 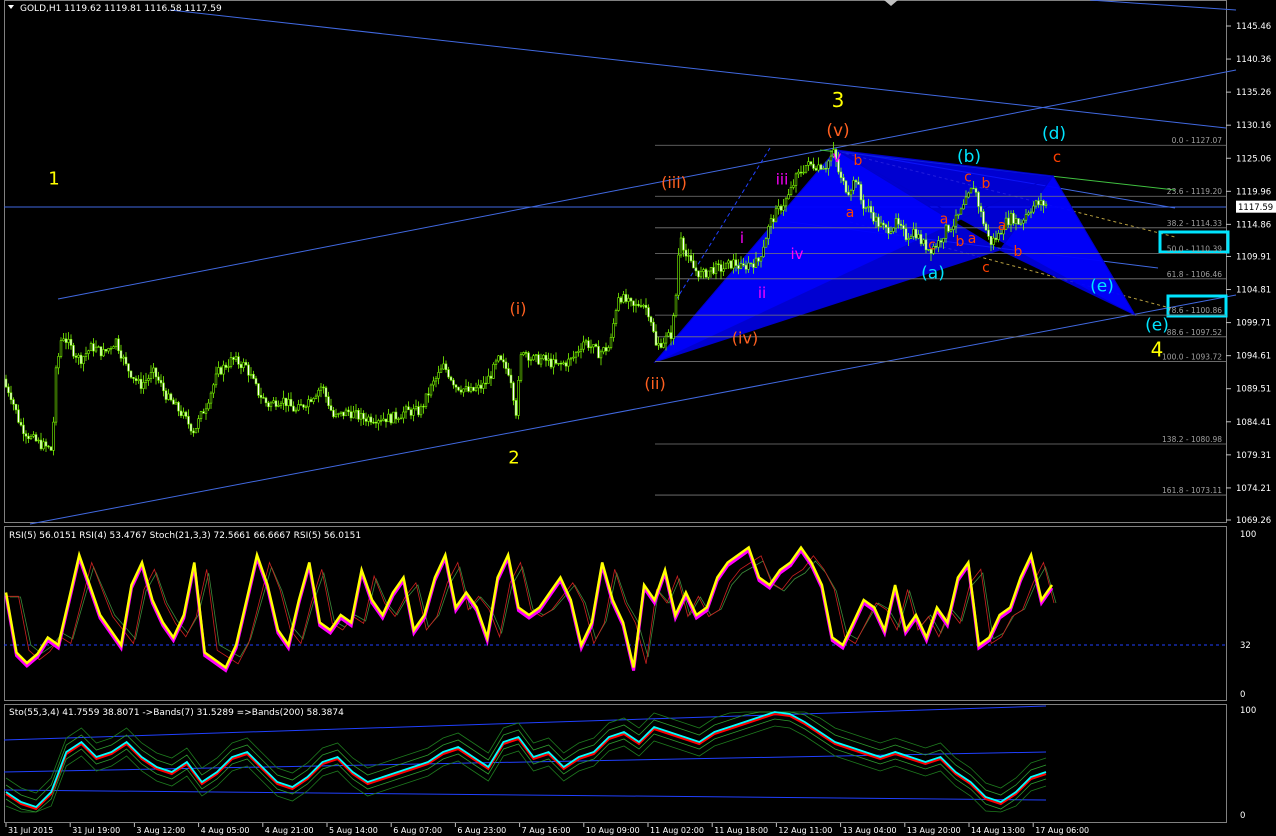 What do you see at coordinates (1253, 126) in the screenshot?
I see `price-tick-label: 1130.16` at bounding box center [1253, 126].